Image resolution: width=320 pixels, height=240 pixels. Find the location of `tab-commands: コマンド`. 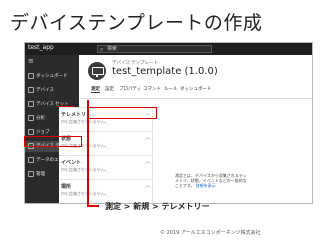

tab-commands: コマンド is located at coordinates (152, 89).